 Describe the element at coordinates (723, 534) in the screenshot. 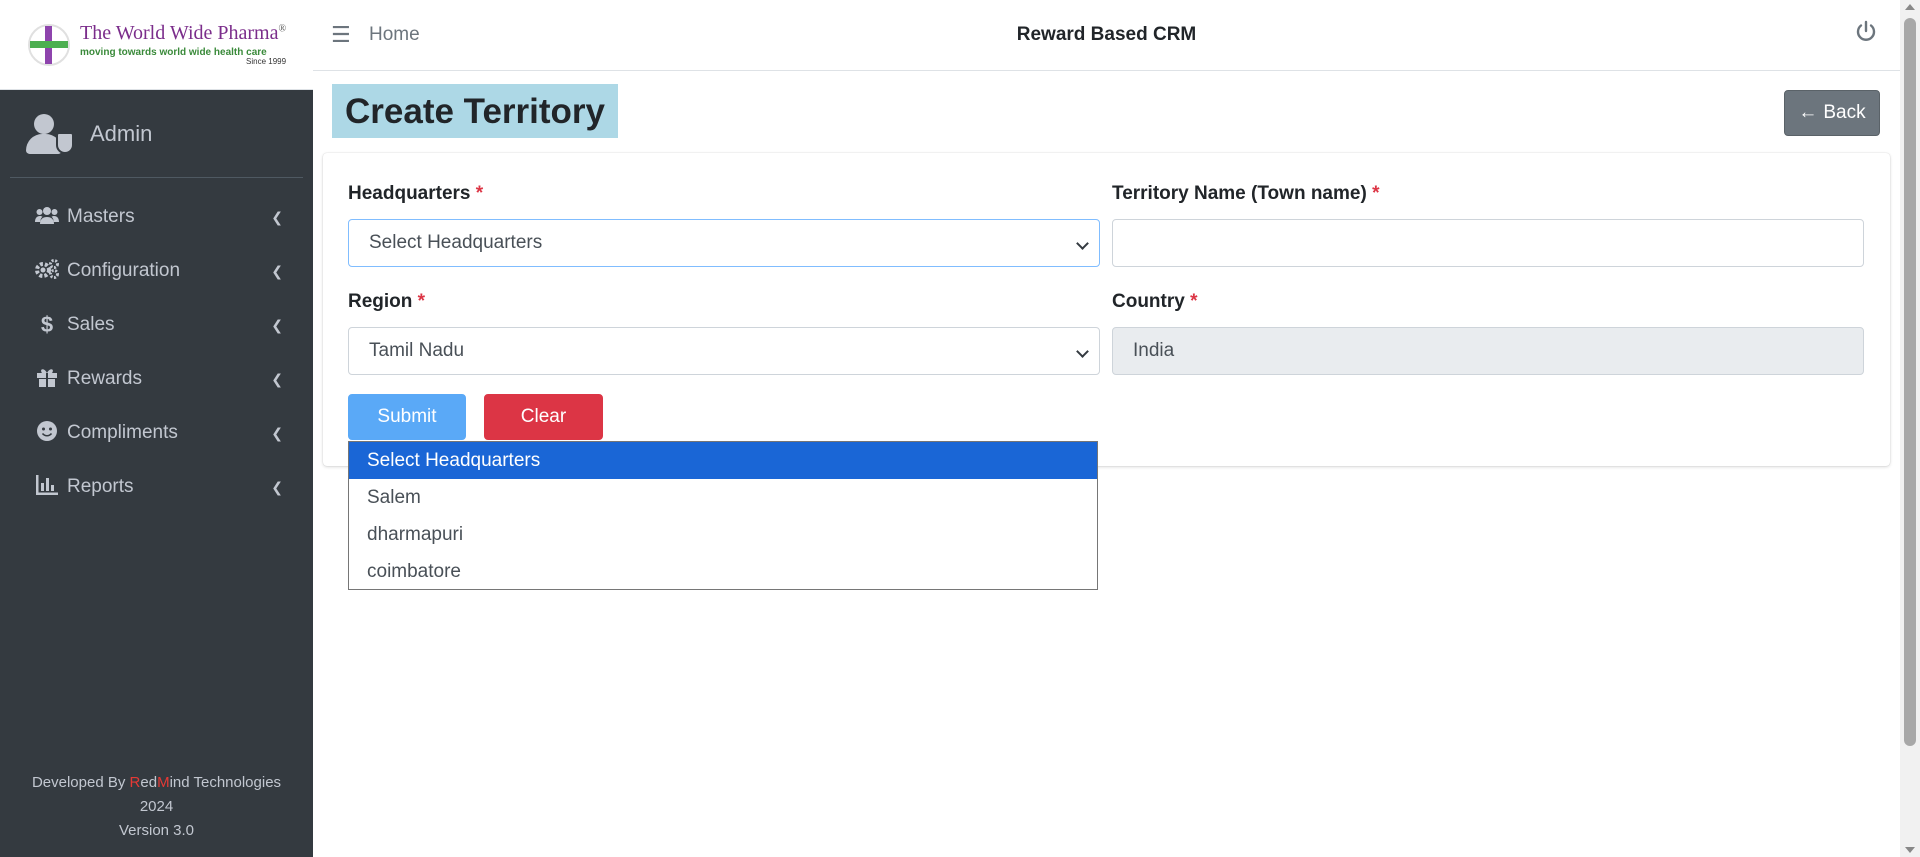

I see `dropdown-option: dharmapuri` at that location.